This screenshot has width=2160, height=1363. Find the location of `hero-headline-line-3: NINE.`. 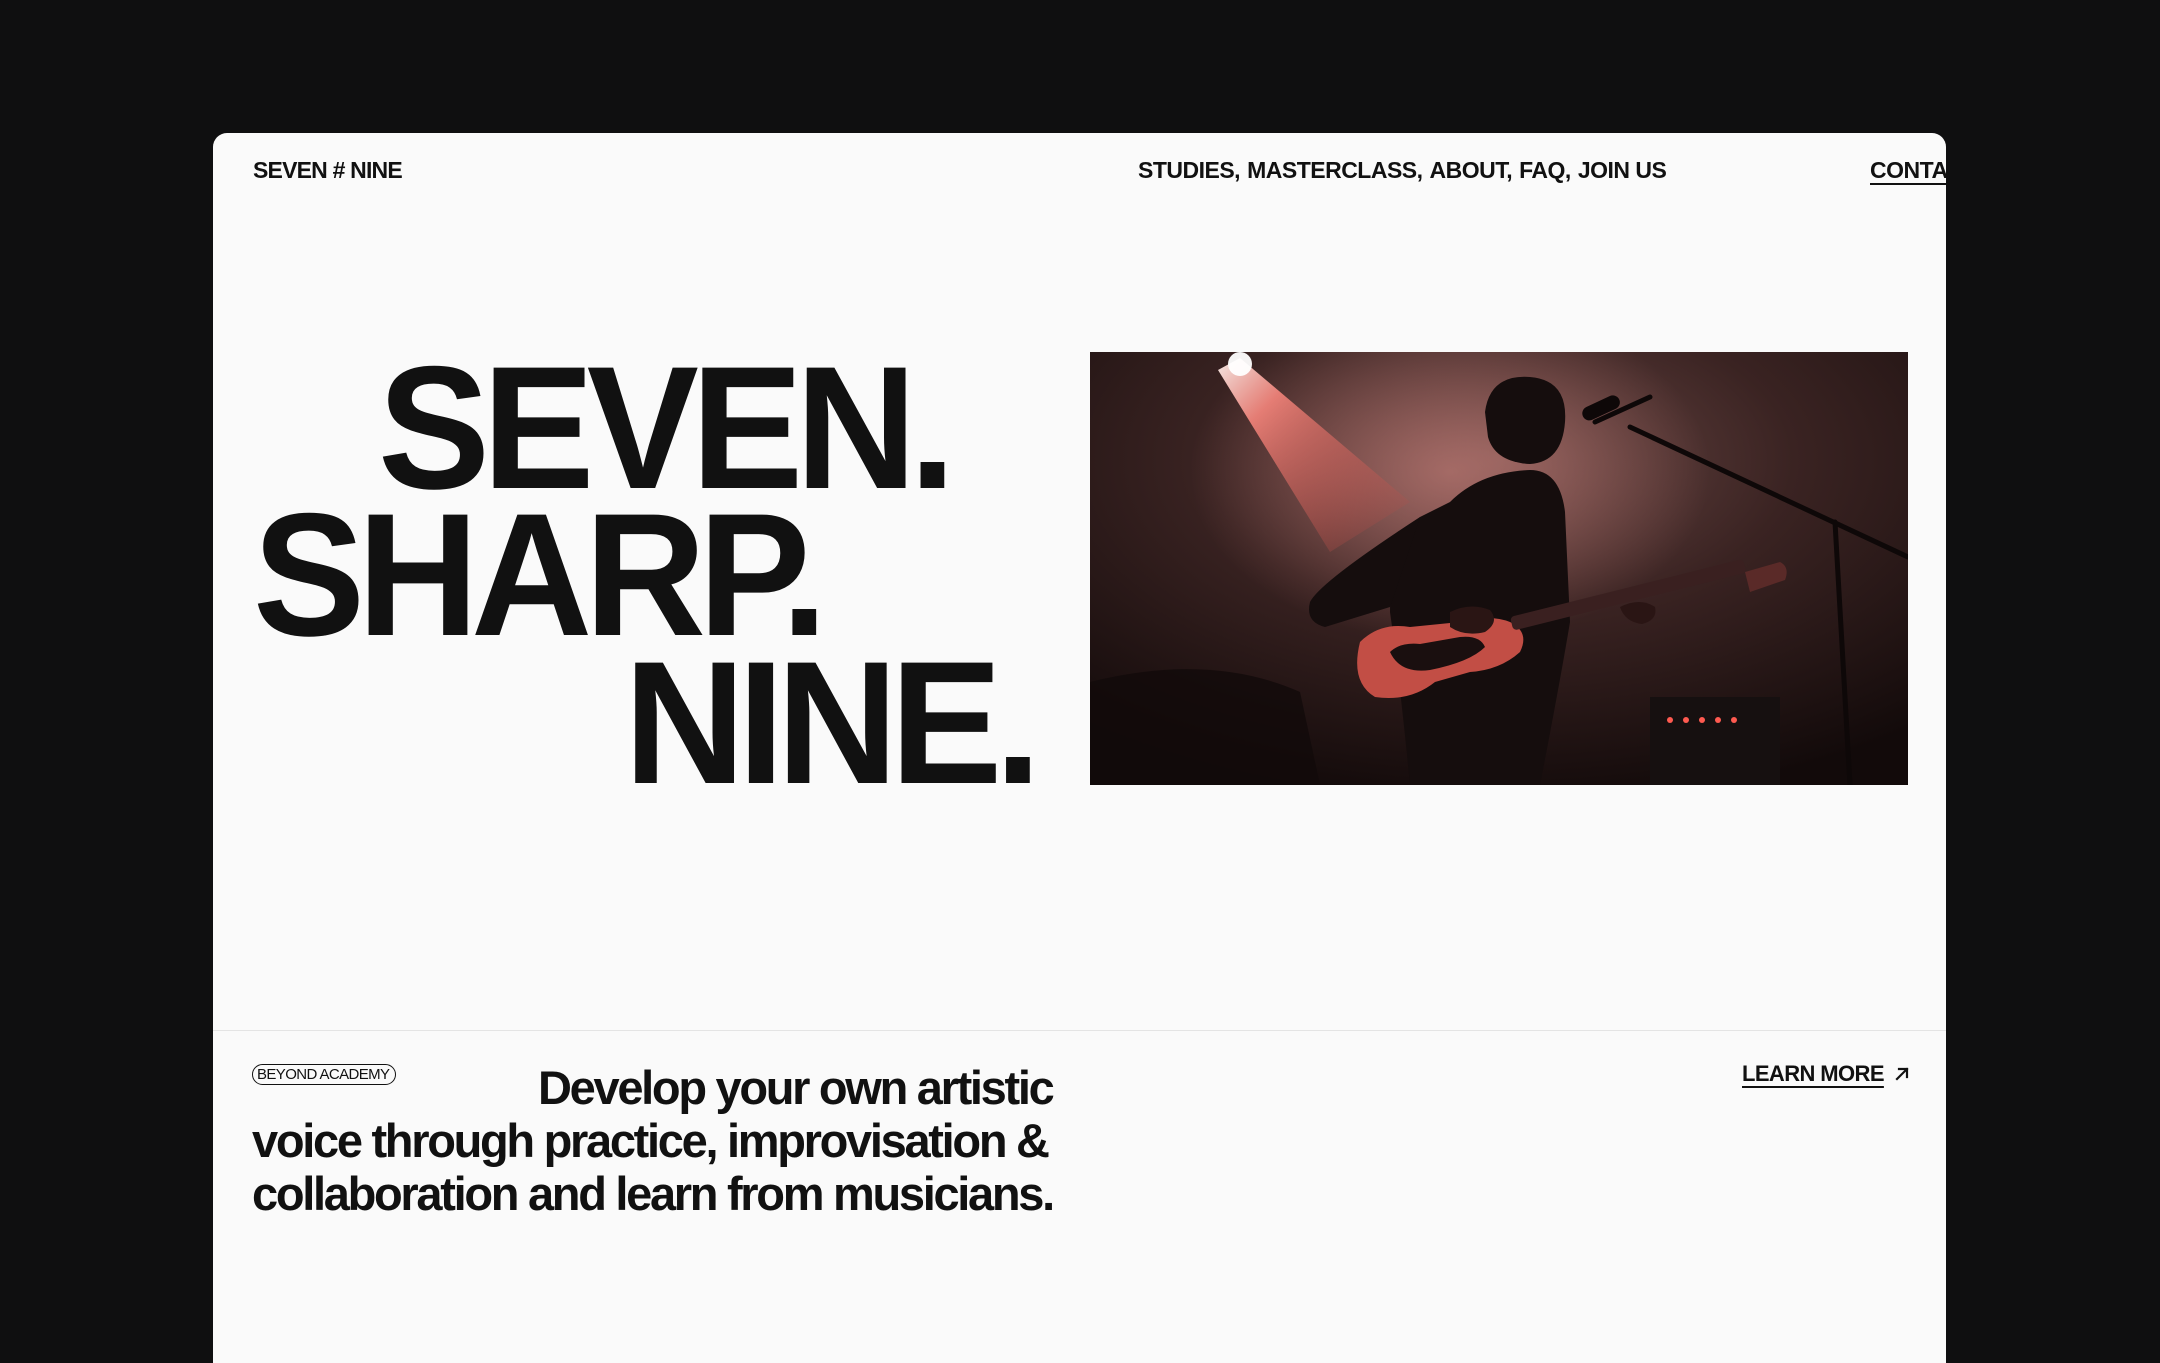

hero-headline-line-3: NINE. is located at coordinates (832, 723).